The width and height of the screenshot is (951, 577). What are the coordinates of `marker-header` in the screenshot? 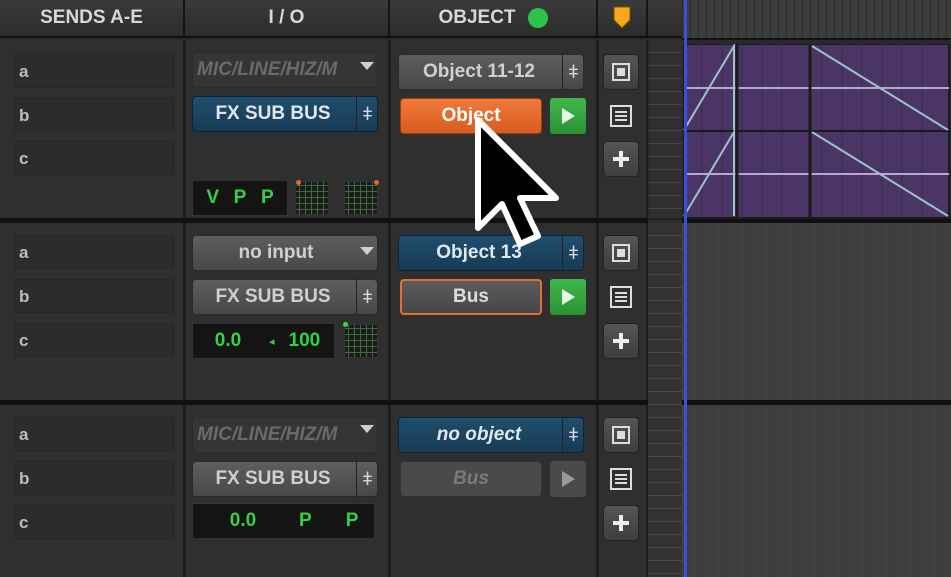 It's located at (623, 19).